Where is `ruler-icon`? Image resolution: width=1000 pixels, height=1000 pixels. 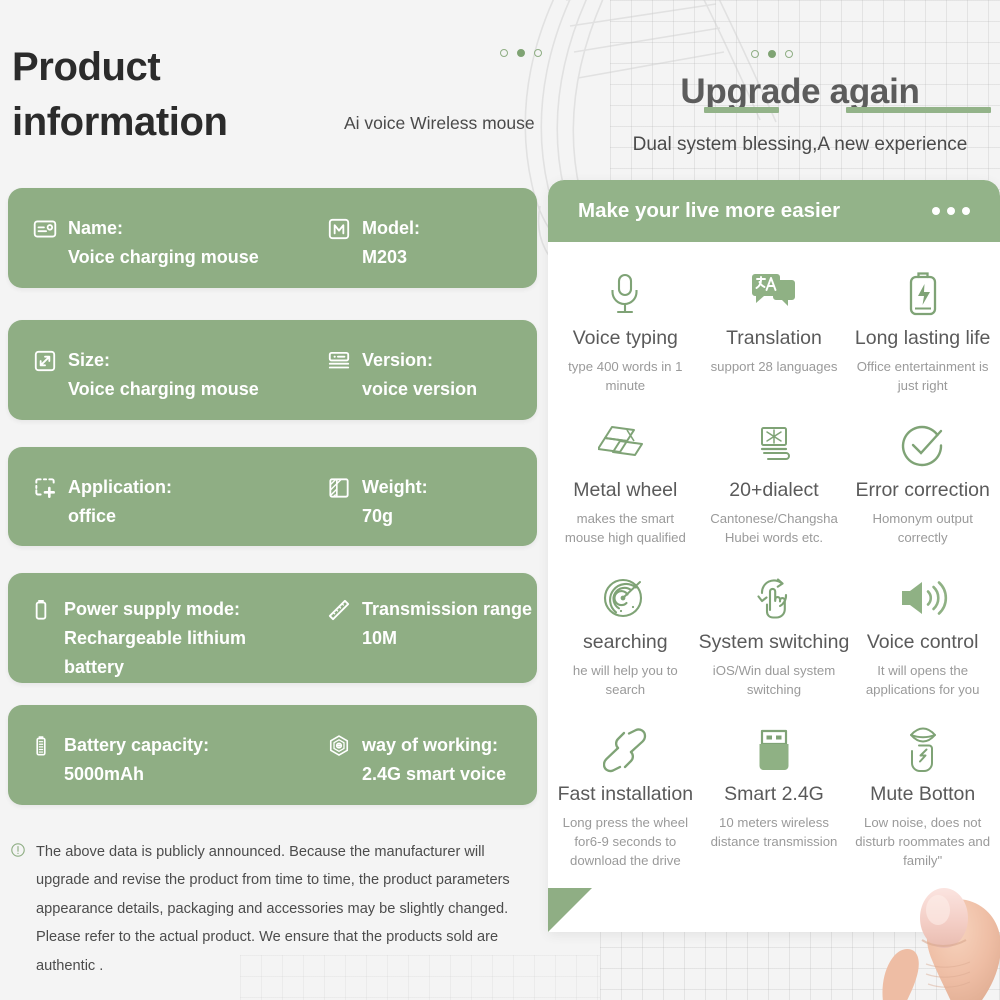
ruler-icon is located at coordinates (339, 610).